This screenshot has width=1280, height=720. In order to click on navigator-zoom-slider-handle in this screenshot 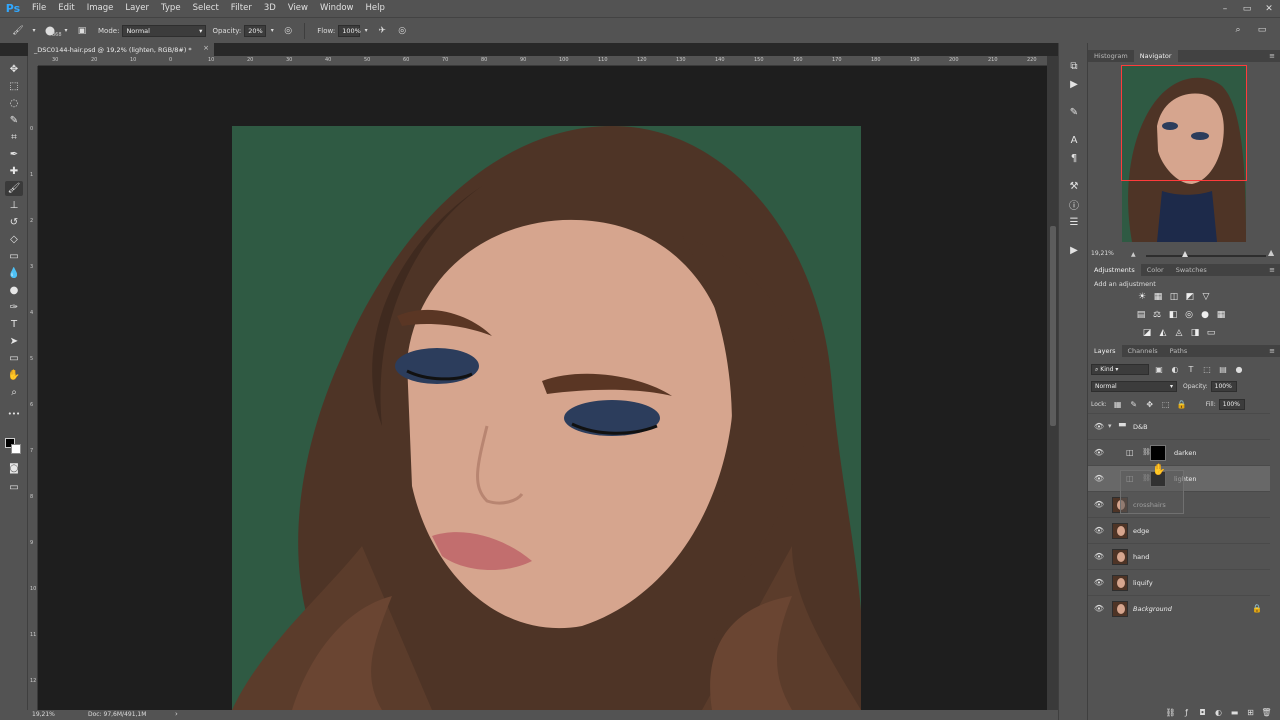, I will do `click(1185, 254)`.